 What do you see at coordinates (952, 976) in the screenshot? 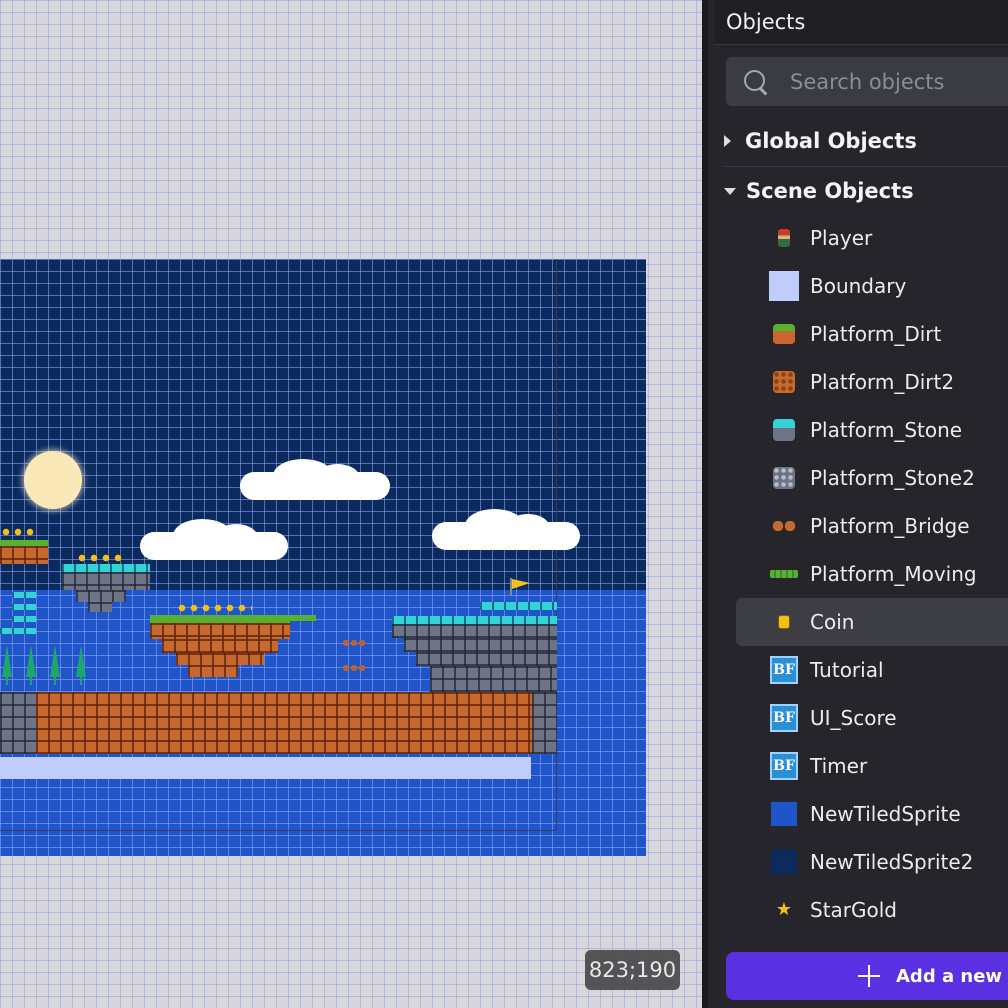
I see `add-button-label: Add a new ob` at bounding box center [952, 976].